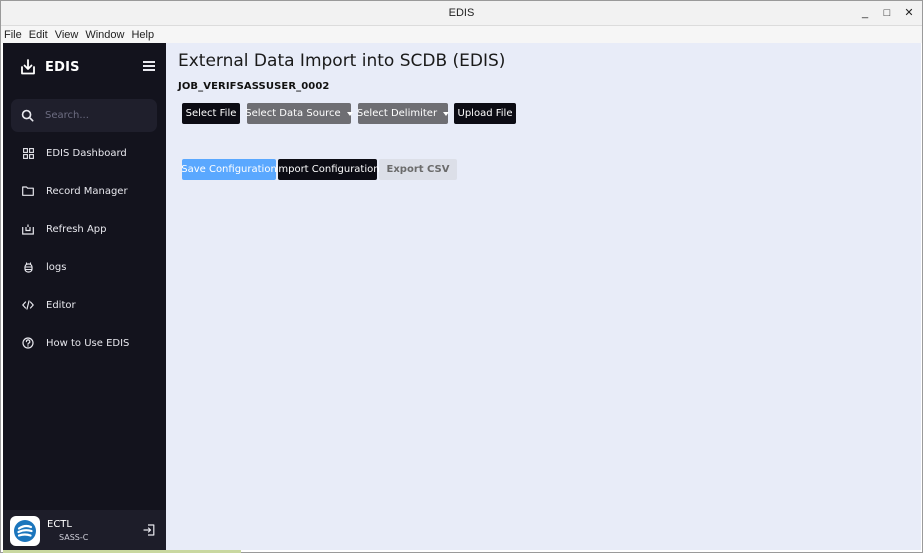 This screenshot has height=553, width=923. What do you see at coordinates (909, 13) in the screenshot?
I see `close-button: ✕` at bounding box center [909, 13].